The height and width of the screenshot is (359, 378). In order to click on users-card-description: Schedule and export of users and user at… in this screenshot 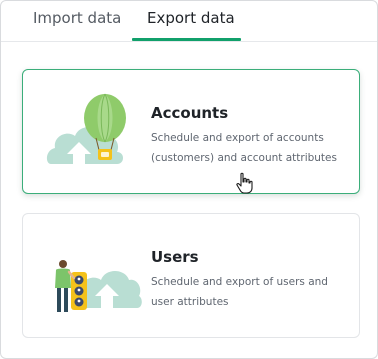, I will do `click(239, 292)`.